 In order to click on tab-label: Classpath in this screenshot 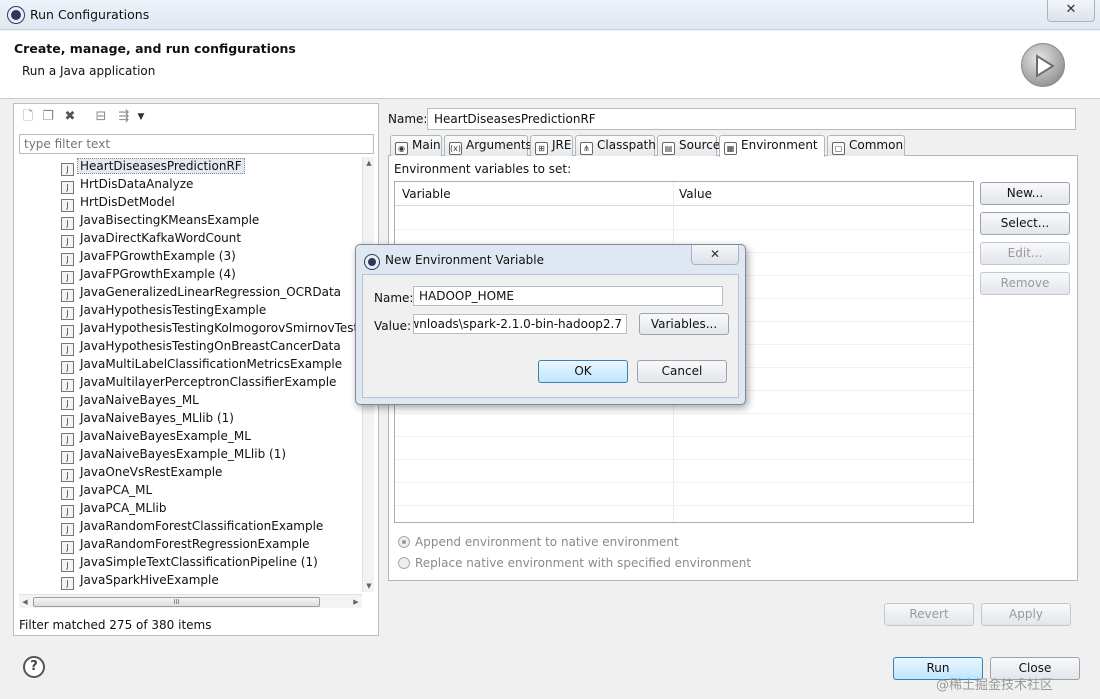, I will do `click(626, 145)`.